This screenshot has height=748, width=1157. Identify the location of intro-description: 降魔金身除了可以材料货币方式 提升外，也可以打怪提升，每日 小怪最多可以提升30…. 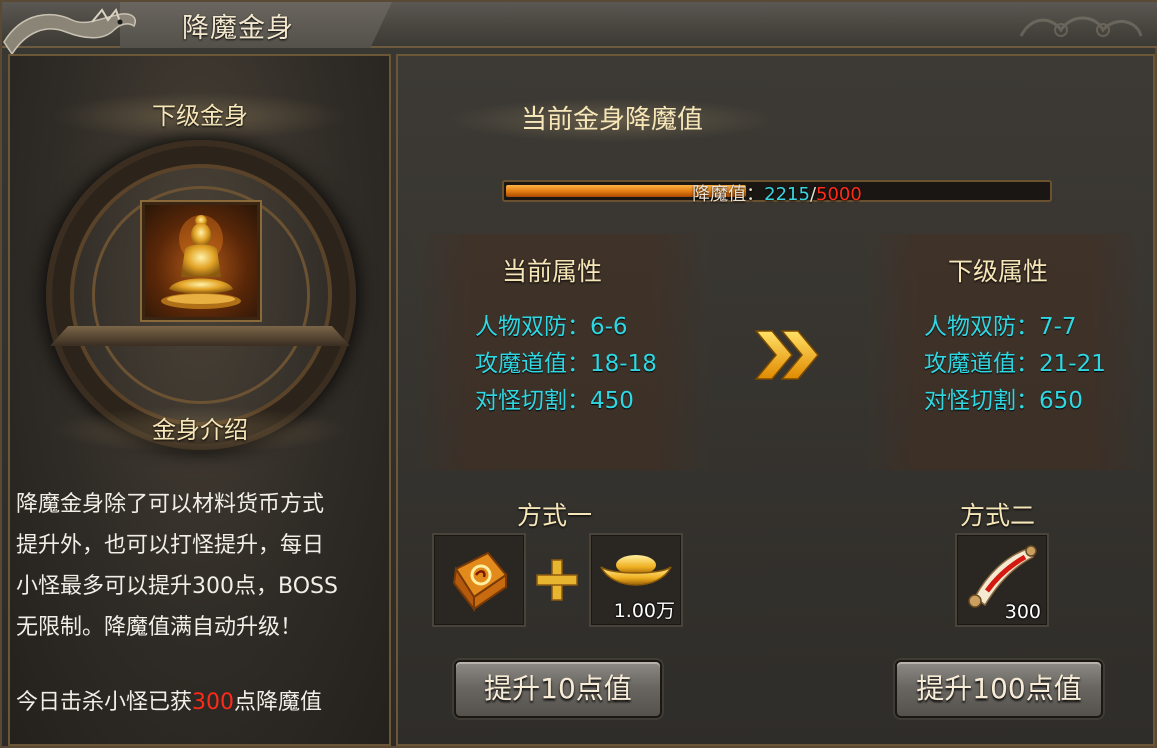
(206, 566).